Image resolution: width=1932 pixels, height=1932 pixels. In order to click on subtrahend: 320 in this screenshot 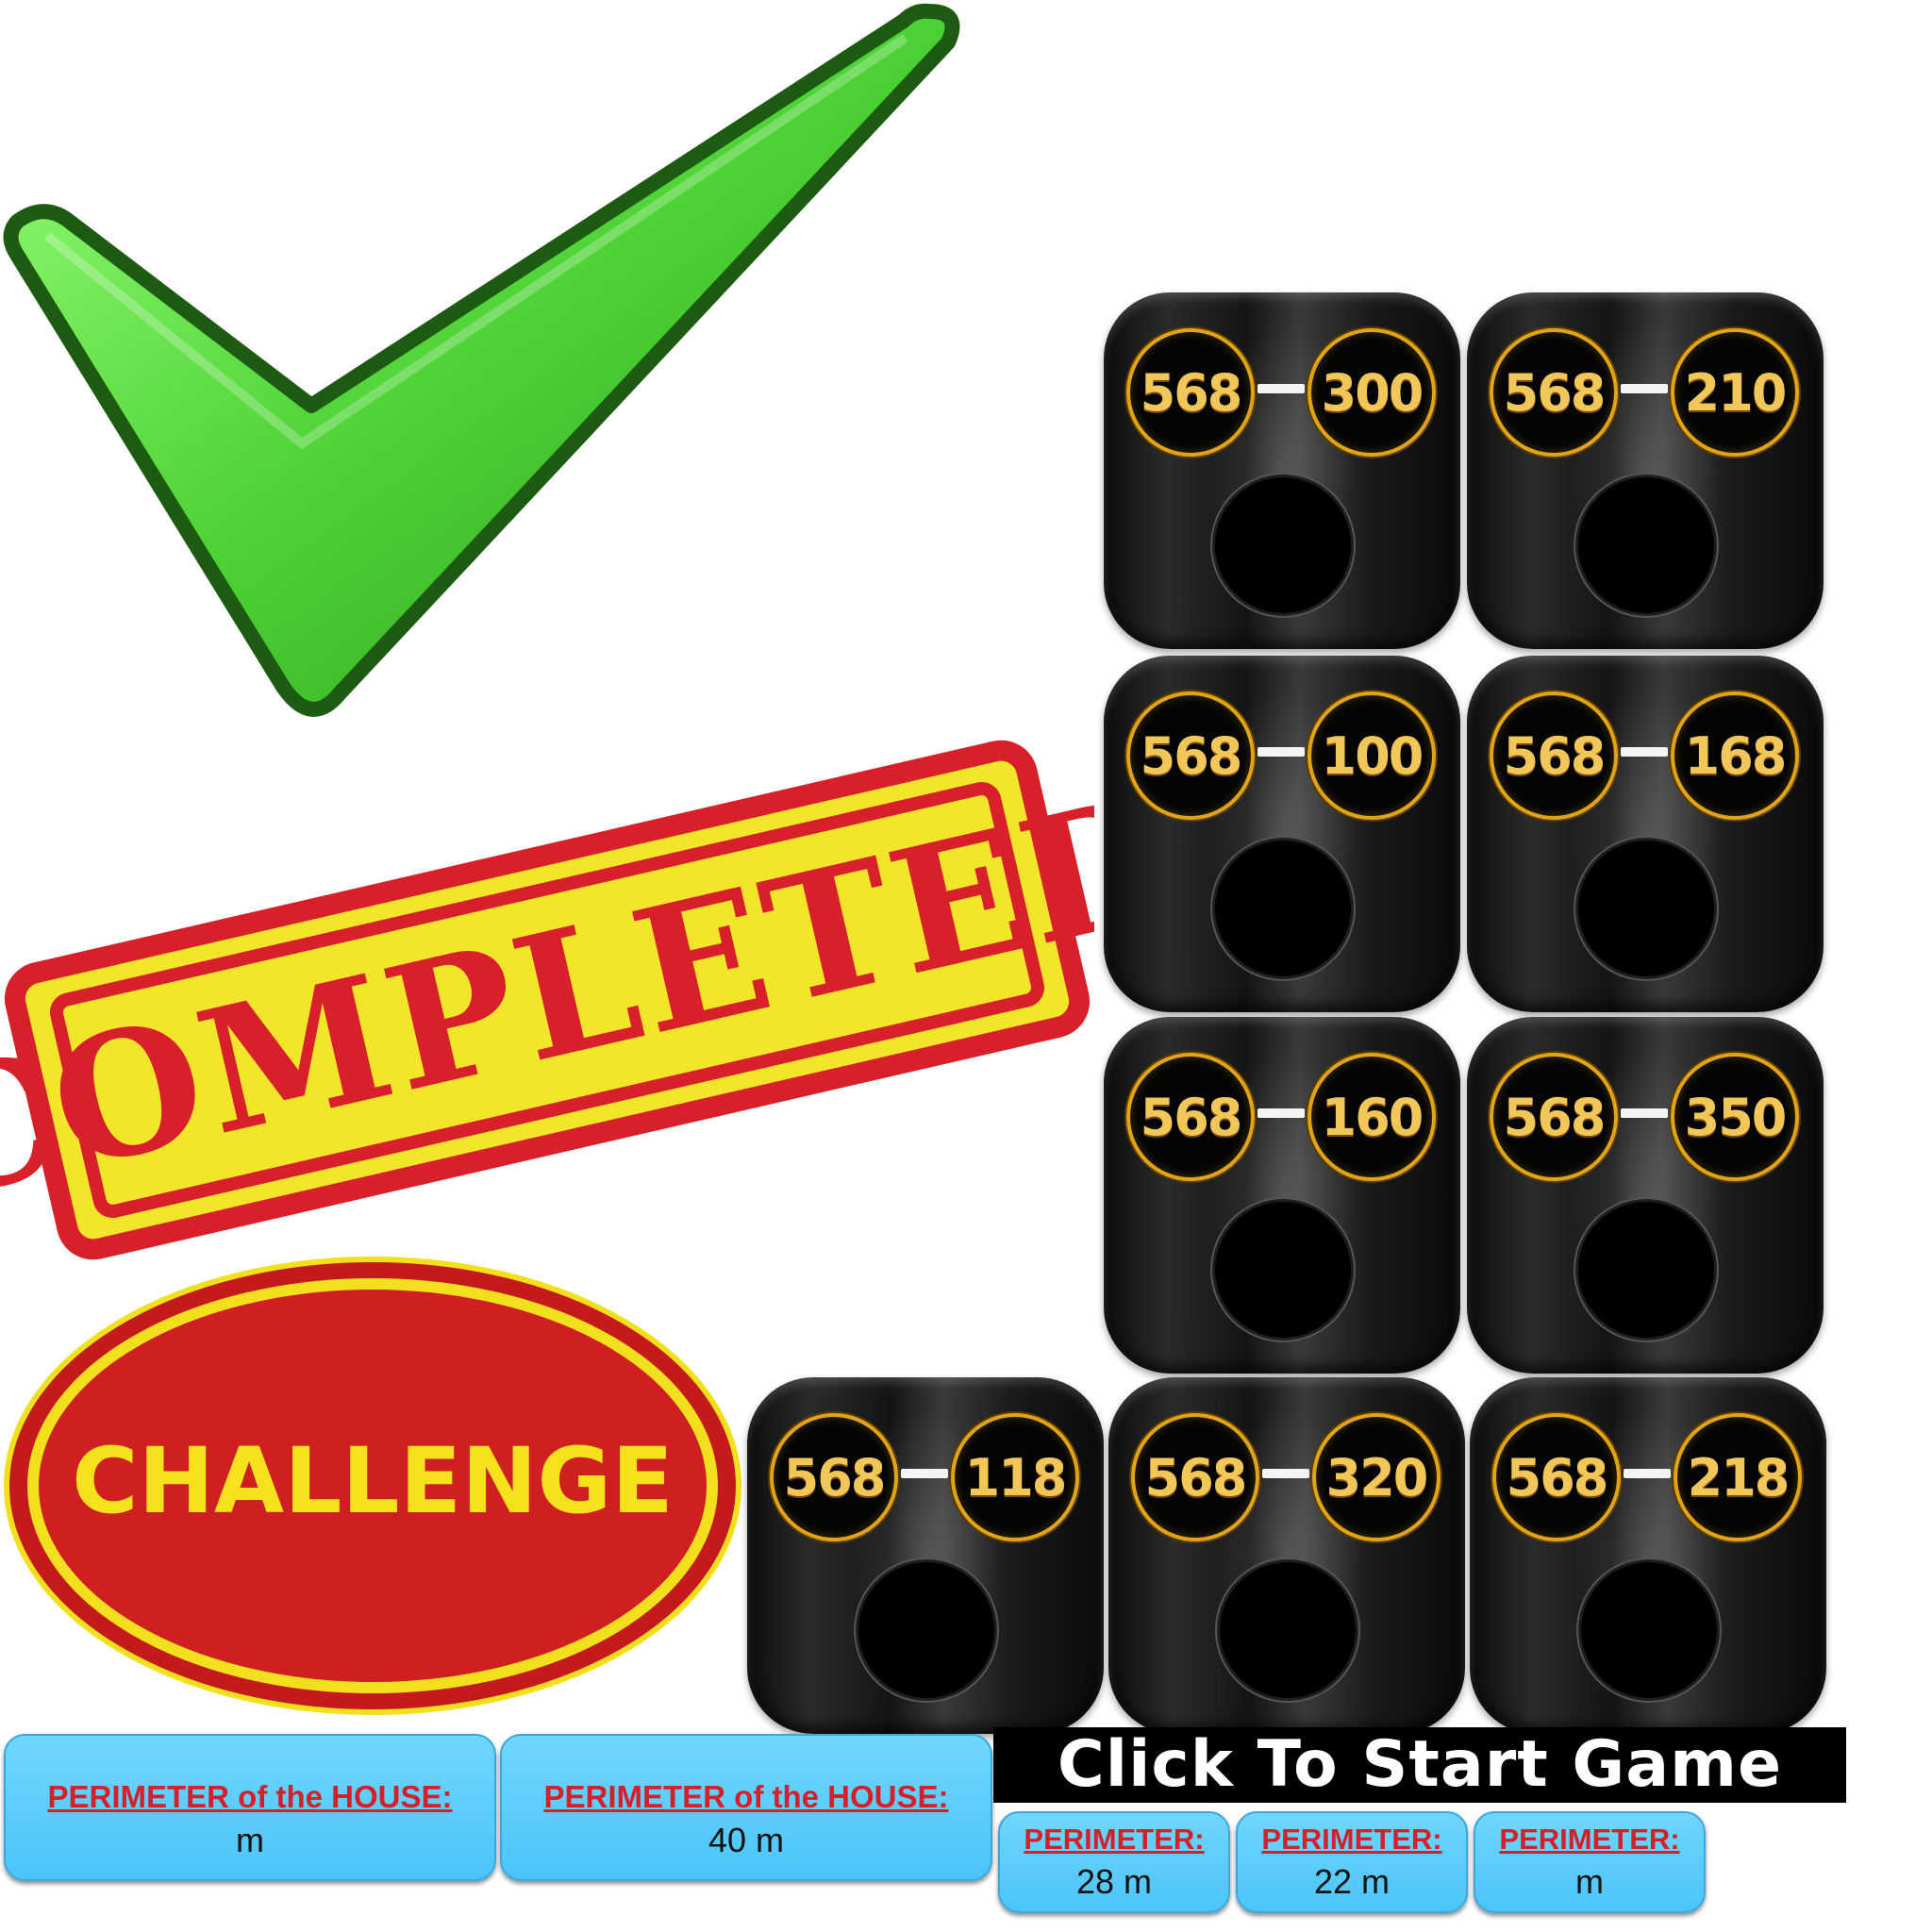, I will do `click(1376, 1477)`.